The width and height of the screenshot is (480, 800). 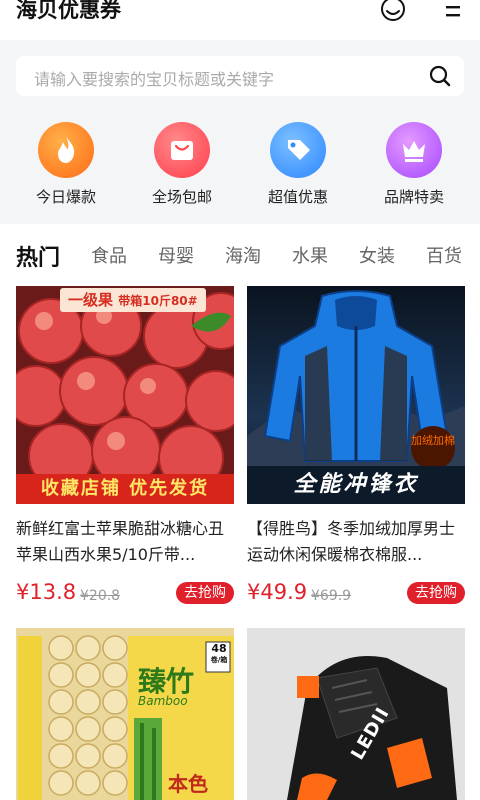 What do you see at coordinates (181, 197) in the screenshot?
I see `category-label: 全场包邮` at bounding box center [181, 197].